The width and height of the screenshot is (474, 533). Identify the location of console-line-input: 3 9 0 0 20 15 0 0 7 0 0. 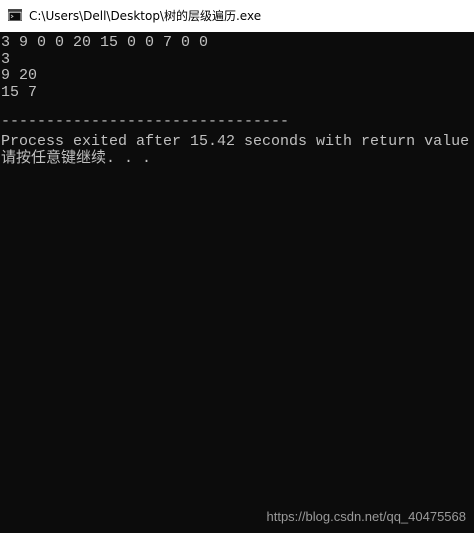
(105, 42).